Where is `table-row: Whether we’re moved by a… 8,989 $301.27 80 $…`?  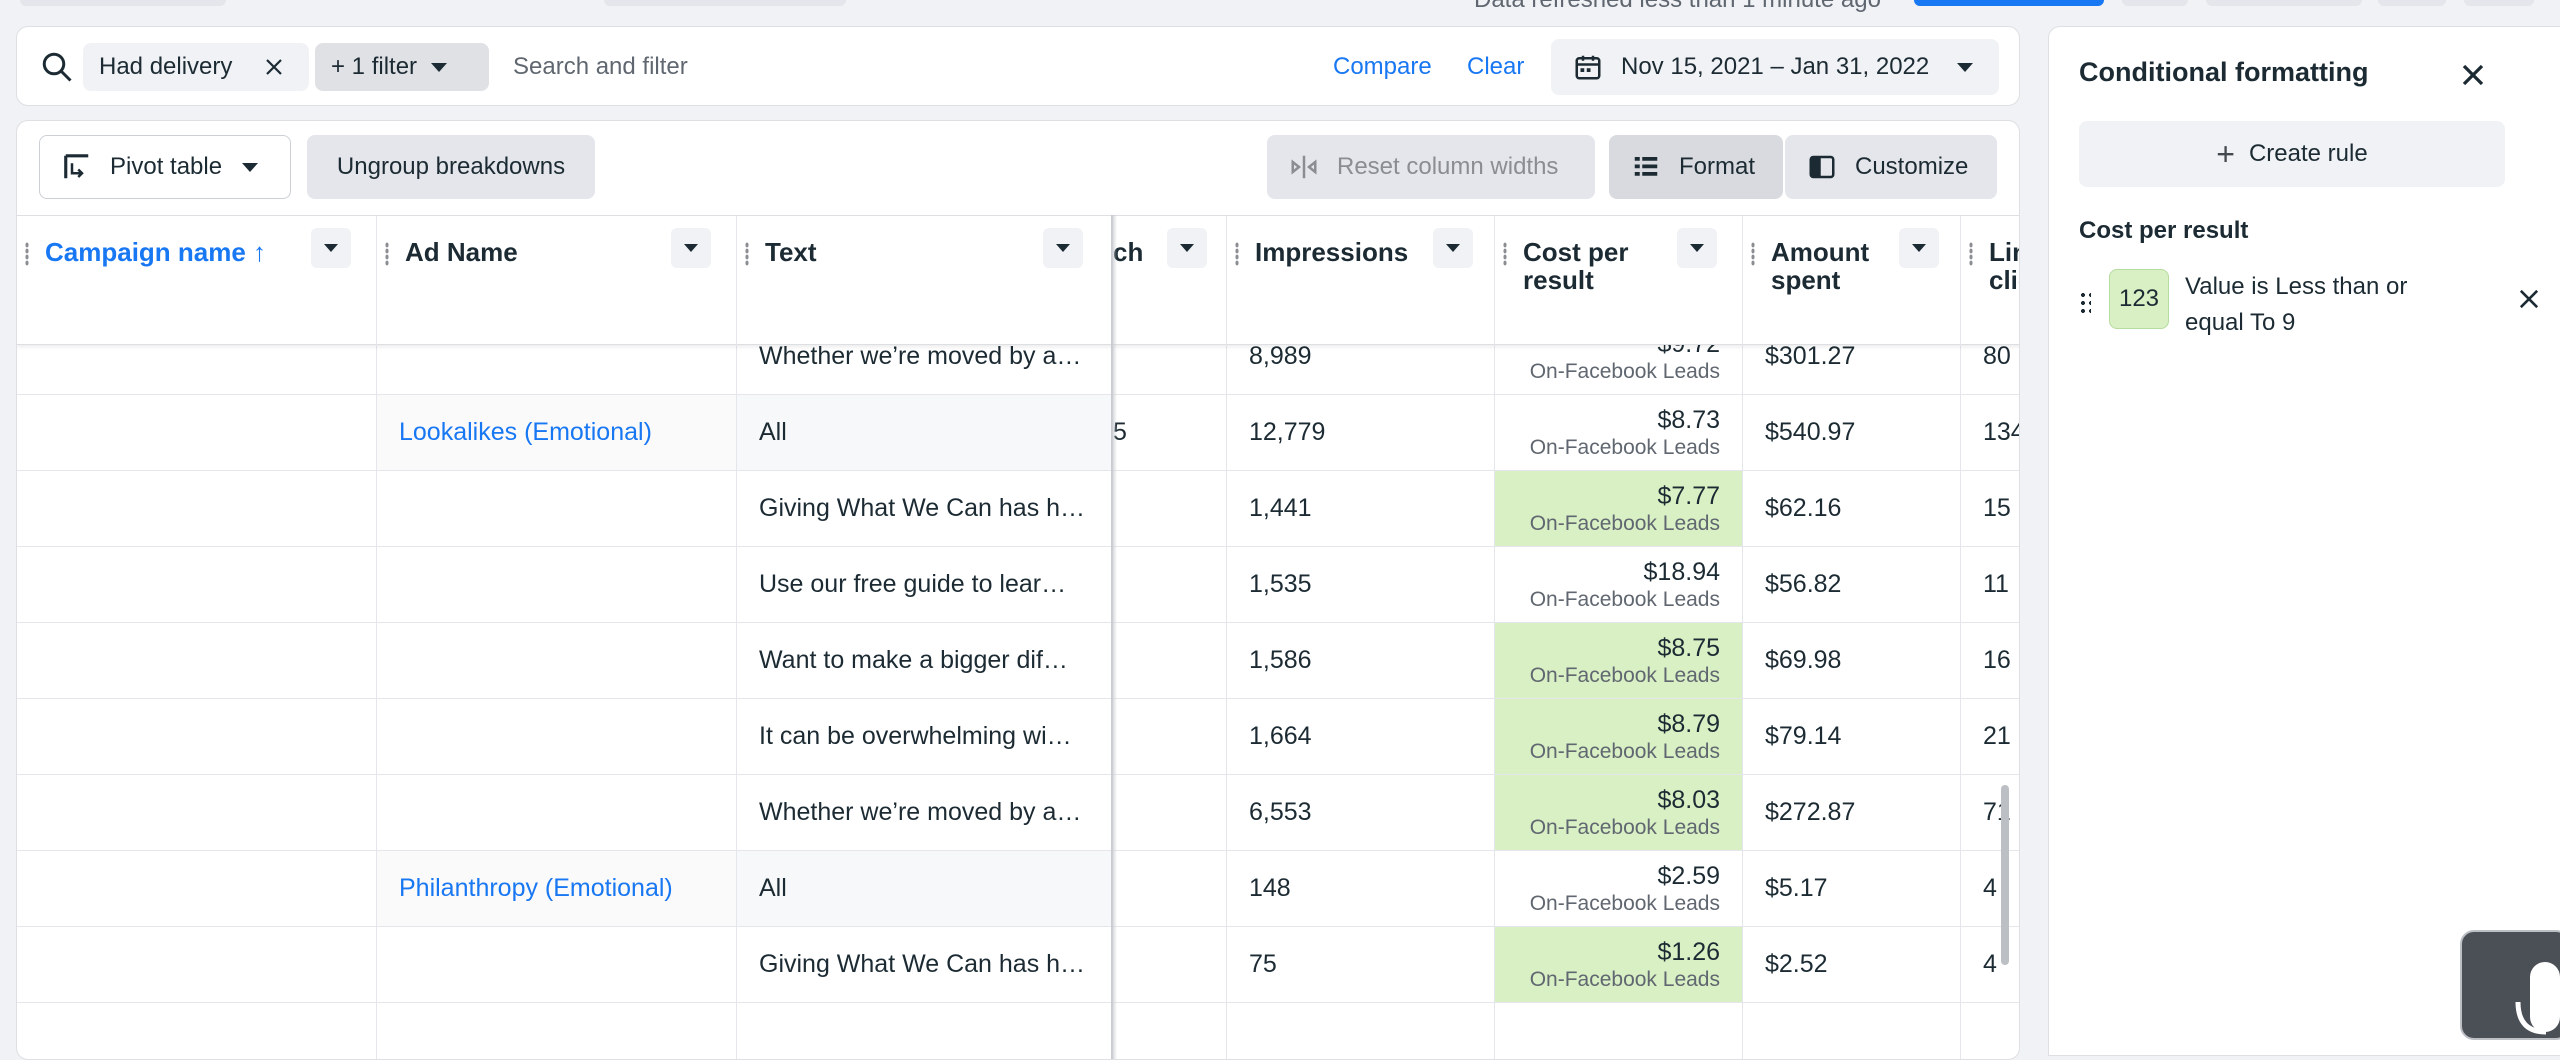
table-row: Whether we’re moved by a… 8,989 $301.27 80 $… is located at coordinates (1018, 370).